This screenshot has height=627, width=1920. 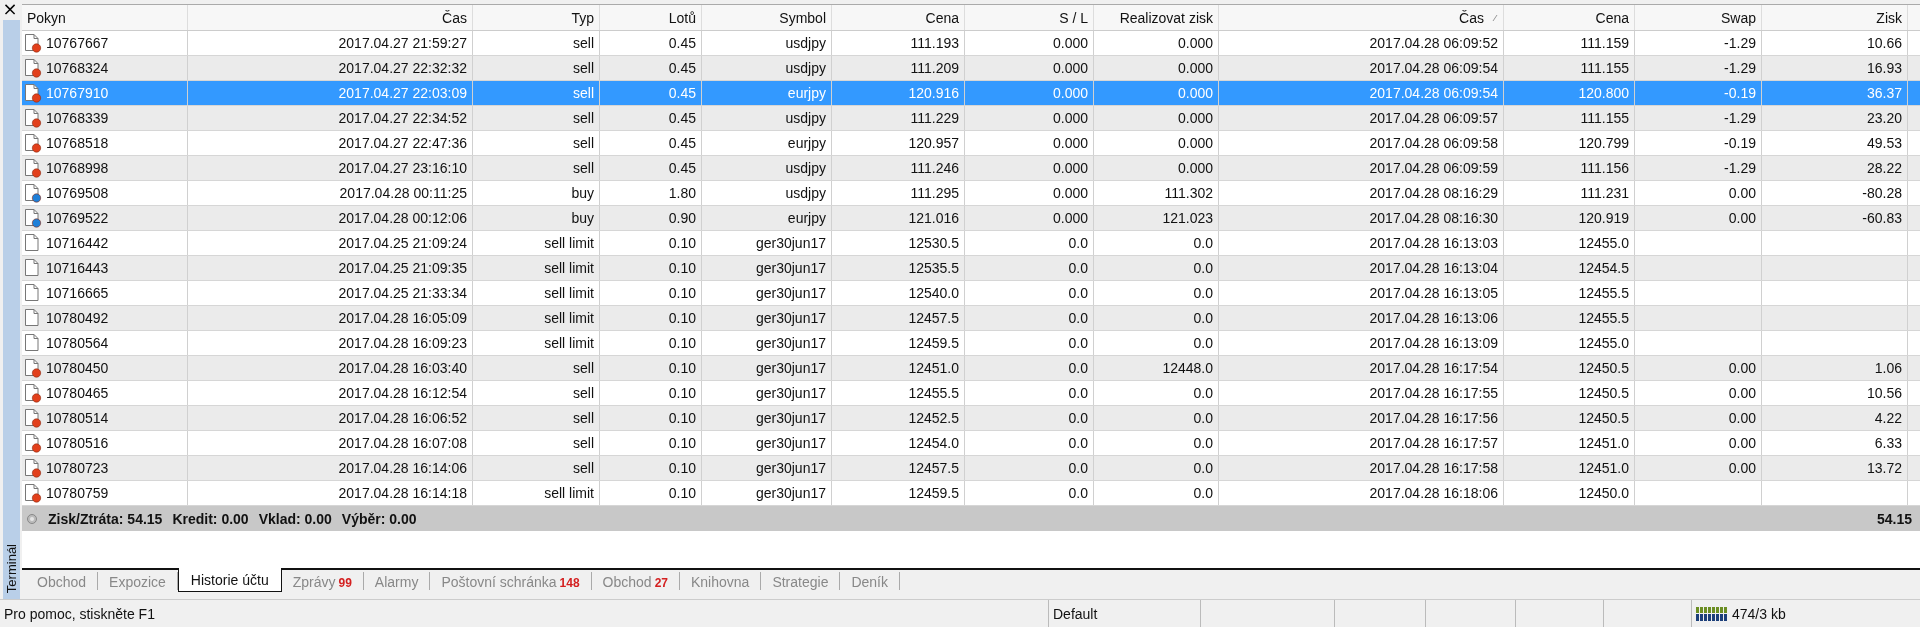 I want to click on table-cell: 2017.04.27 22:34:52, so click(x=402, y=118).